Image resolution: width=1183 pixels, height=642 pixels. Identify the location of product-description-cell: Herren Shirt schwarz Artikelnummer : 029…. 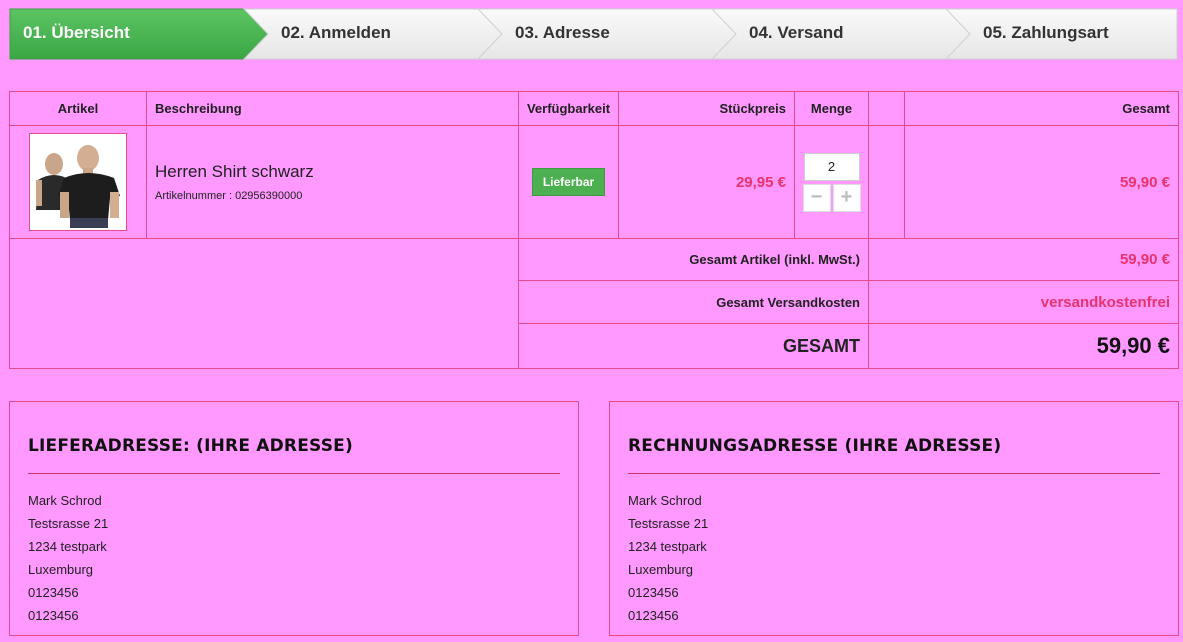
(332, 182).